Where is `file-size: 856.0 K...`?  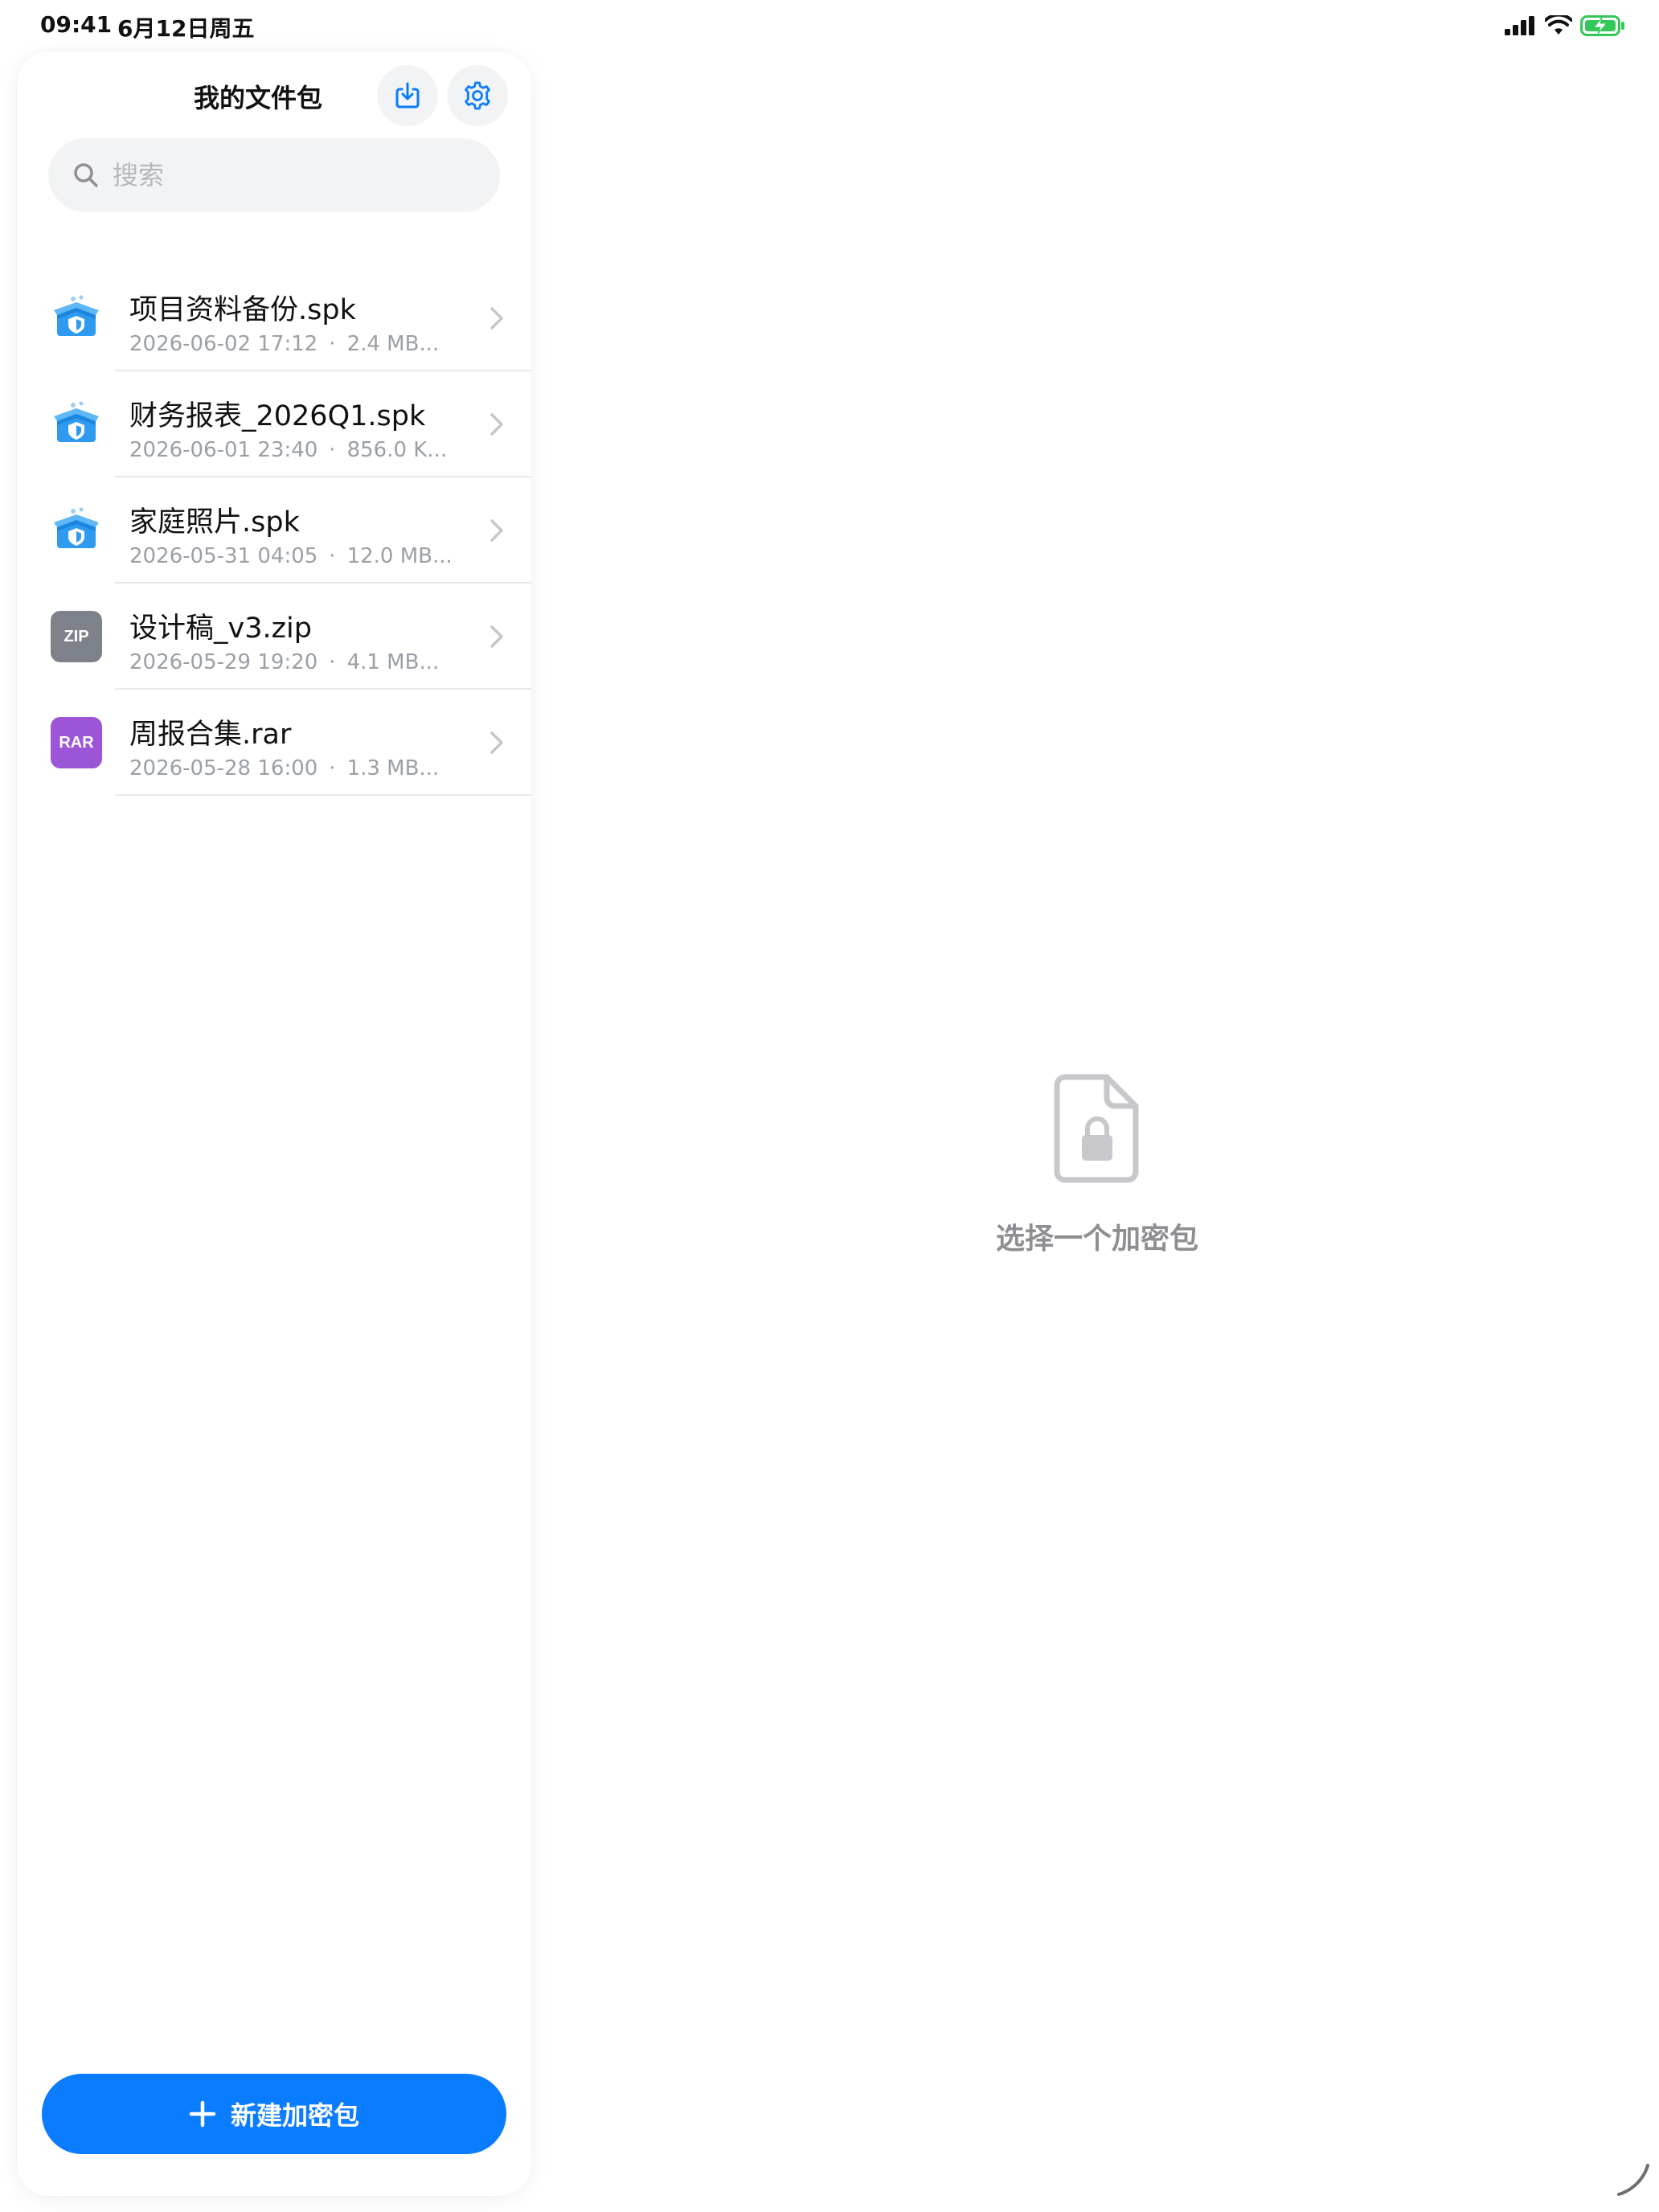
file-size: 856.0 K... is located at coordinates (397, 450).